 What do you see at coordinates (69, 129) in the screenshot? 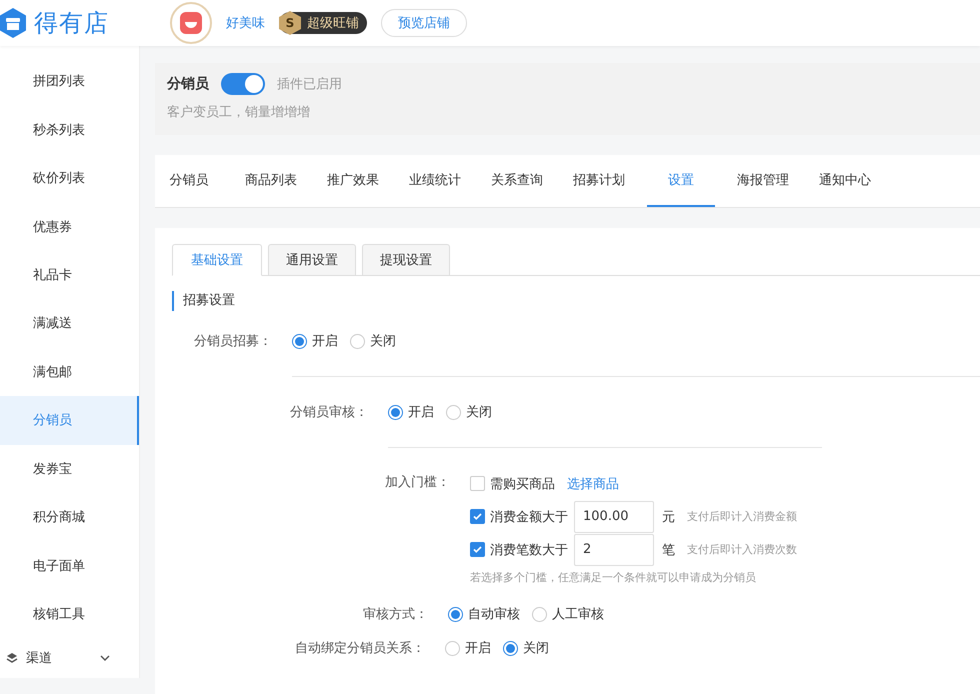
I see `sidebar-item: 秒杀列表` at bounding box center [69, 129].